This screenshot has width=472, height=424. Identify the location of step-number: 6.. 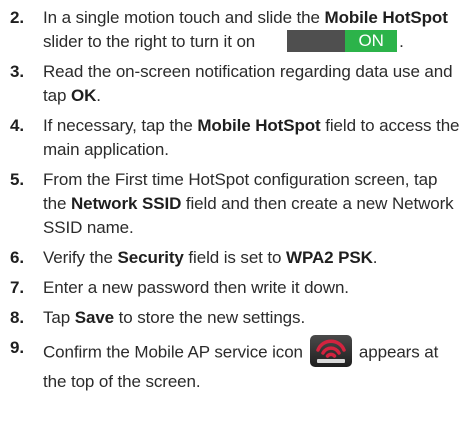
(17, 257).